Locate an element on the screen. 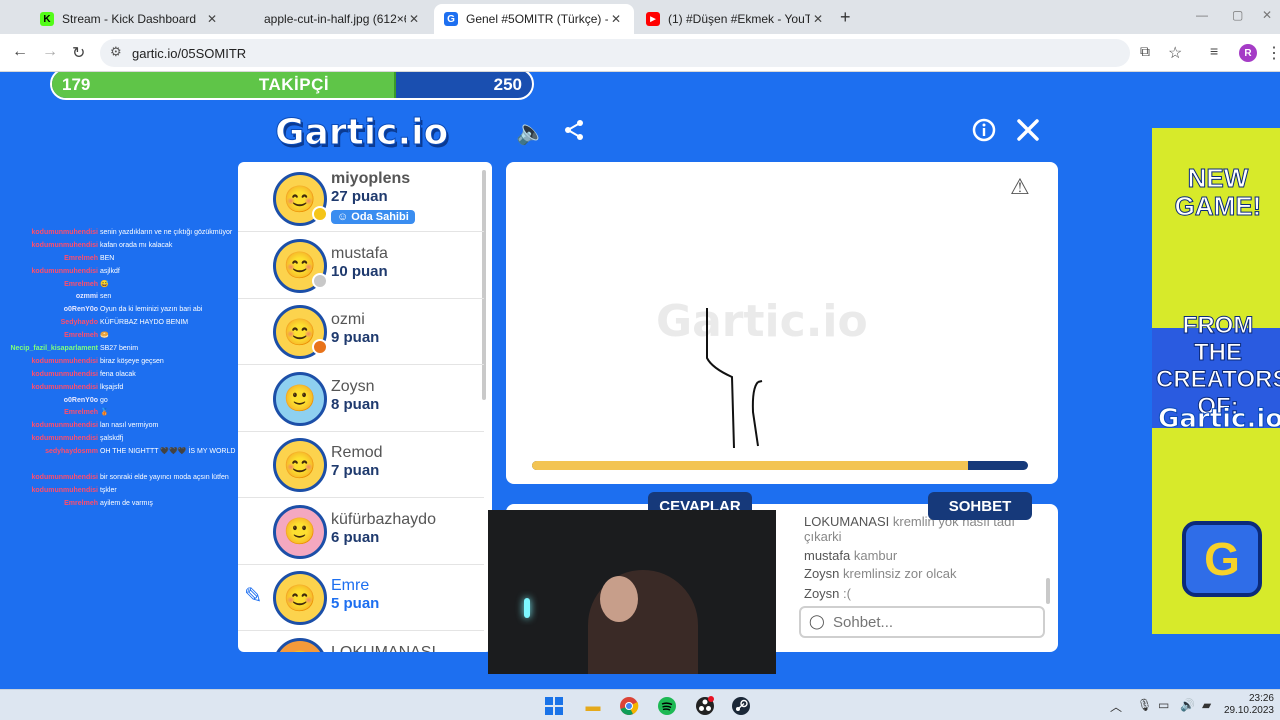  clock-time: 23:26 is located at coordinates (1261, 698).